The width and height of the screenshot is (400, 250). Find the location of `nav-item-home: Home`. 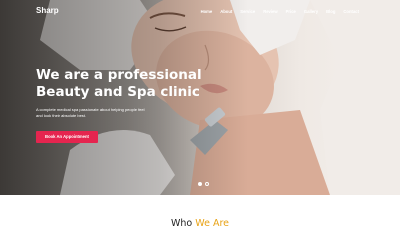

nav-item-home: Home is located at coordinates (207, 11).